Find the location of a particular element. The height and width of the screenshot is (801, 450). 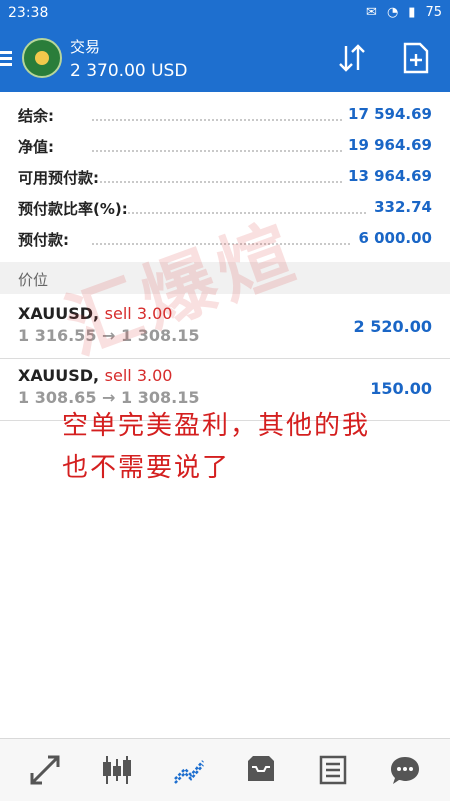

new-order-icon is located at coordinates (416, 58).